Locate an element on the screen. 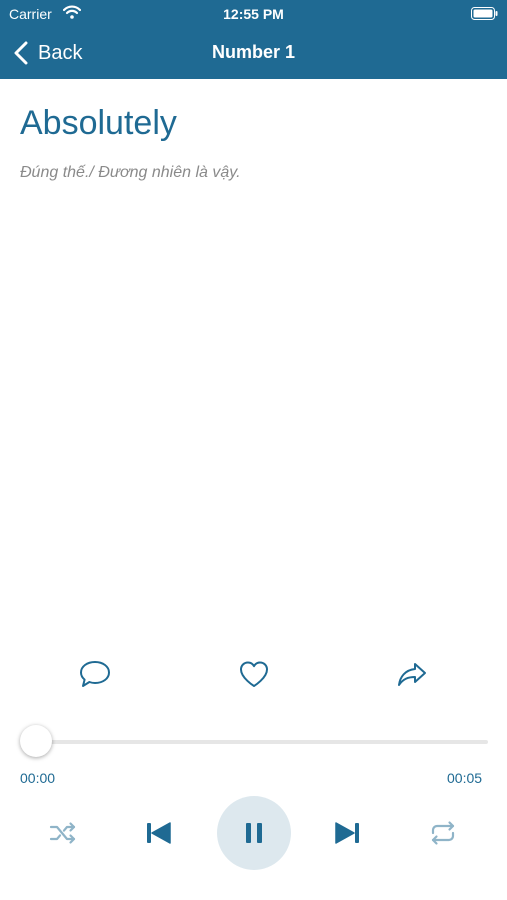 The width and height of the screenshot is (507, 900). shuffle-icon is located at coordinates (62, 833).